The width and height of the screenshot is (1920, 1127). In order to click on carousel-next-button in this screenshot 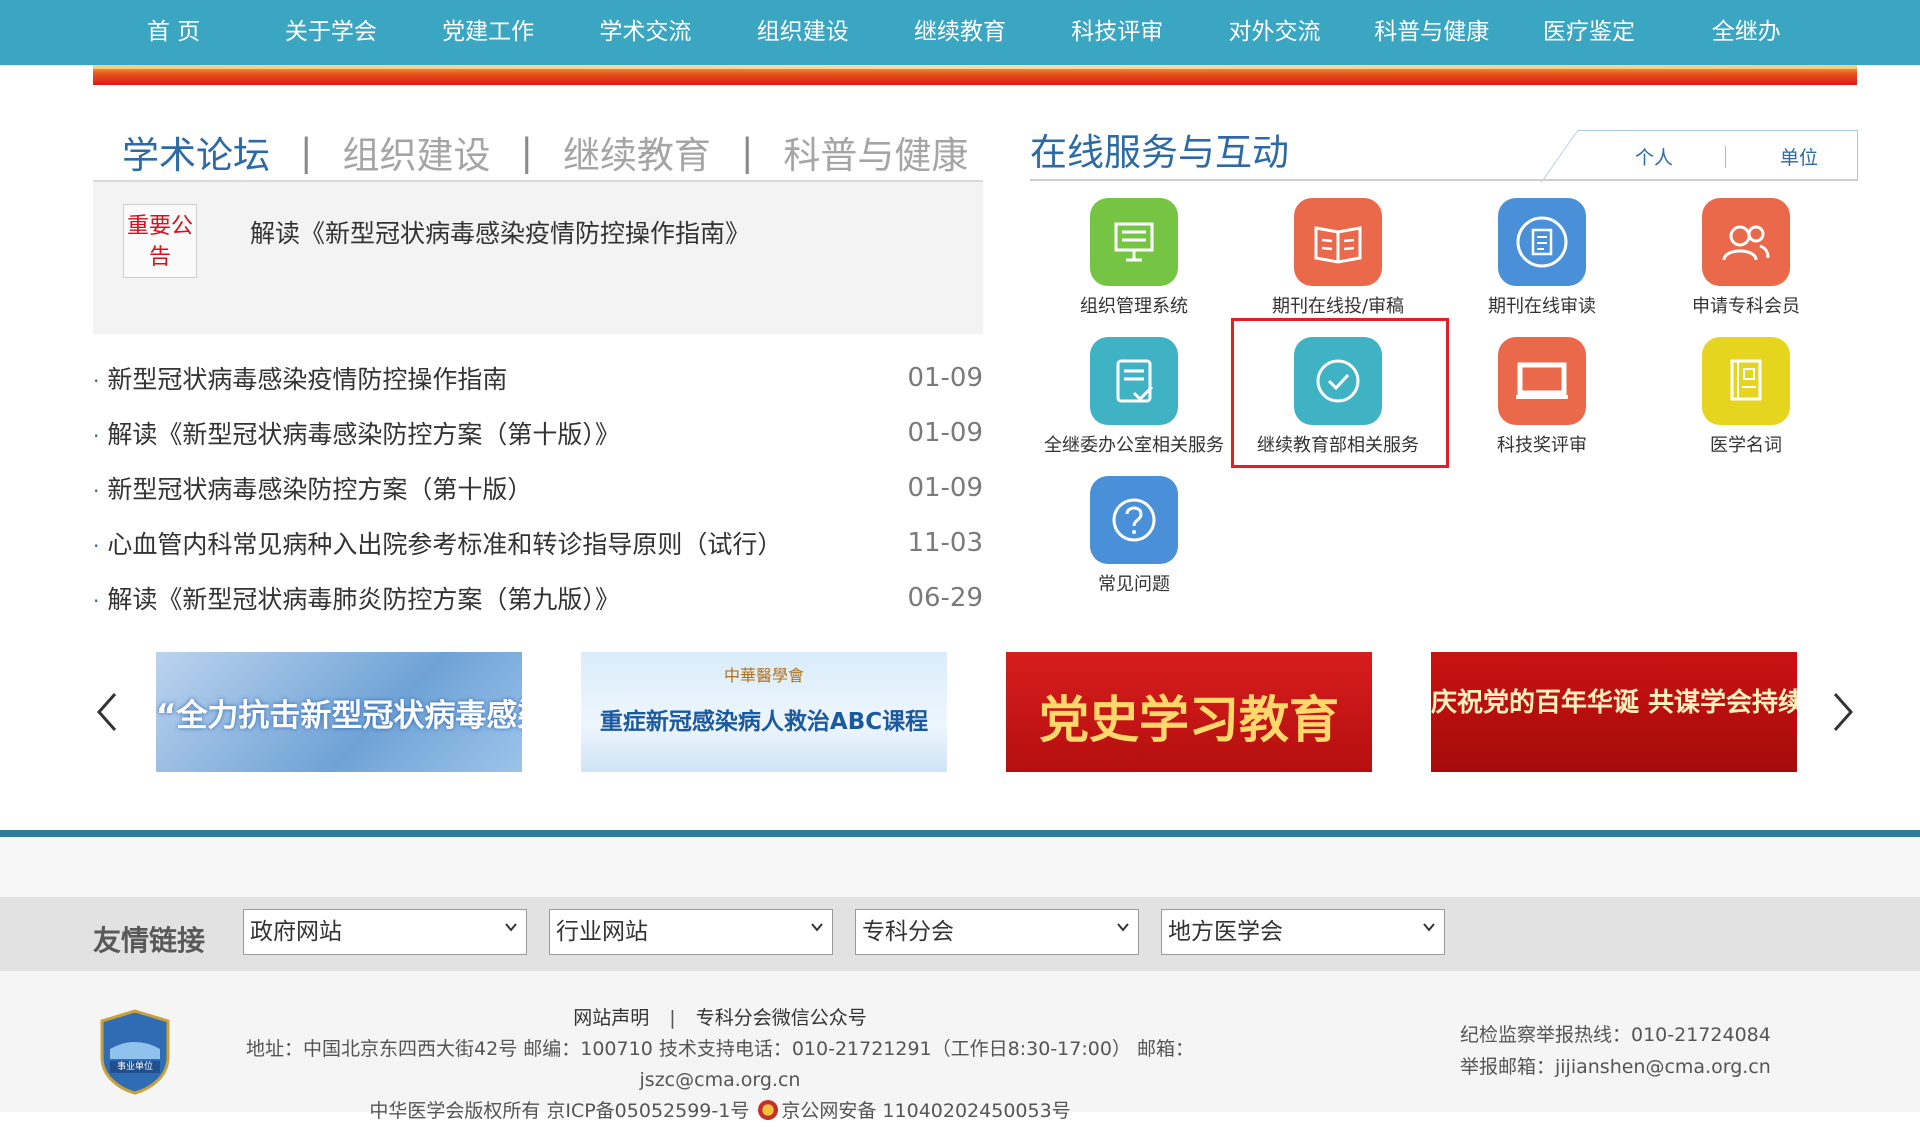, I will do `click(1842, 715)`.